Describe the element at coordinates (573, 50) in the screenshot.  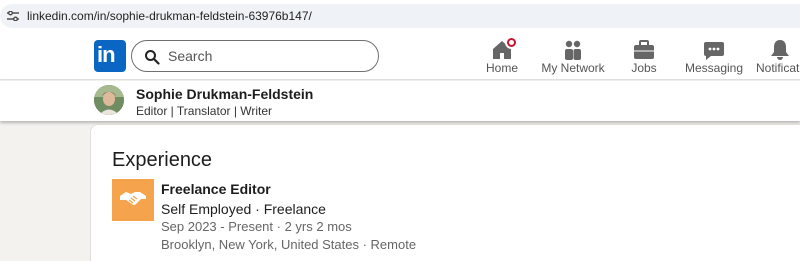
I see `people-icon` at that location.